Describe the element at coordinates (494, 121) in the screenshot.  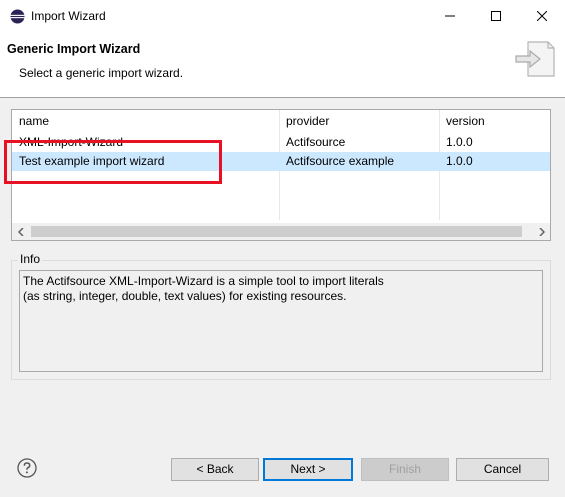
I see `column-header-version: version` at that location.